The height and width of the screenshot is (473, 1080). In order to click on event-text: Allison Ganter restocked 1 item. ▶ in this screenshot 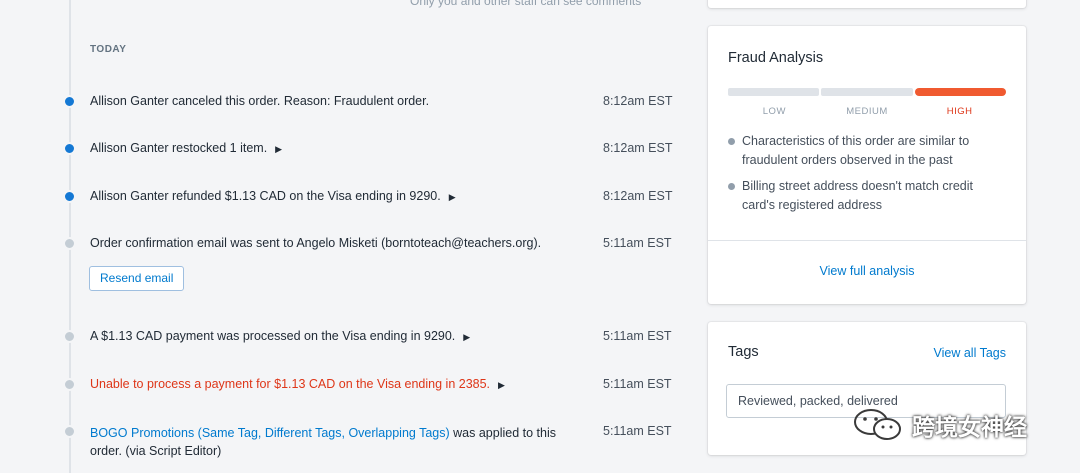, I will do `click(186, 148)`.